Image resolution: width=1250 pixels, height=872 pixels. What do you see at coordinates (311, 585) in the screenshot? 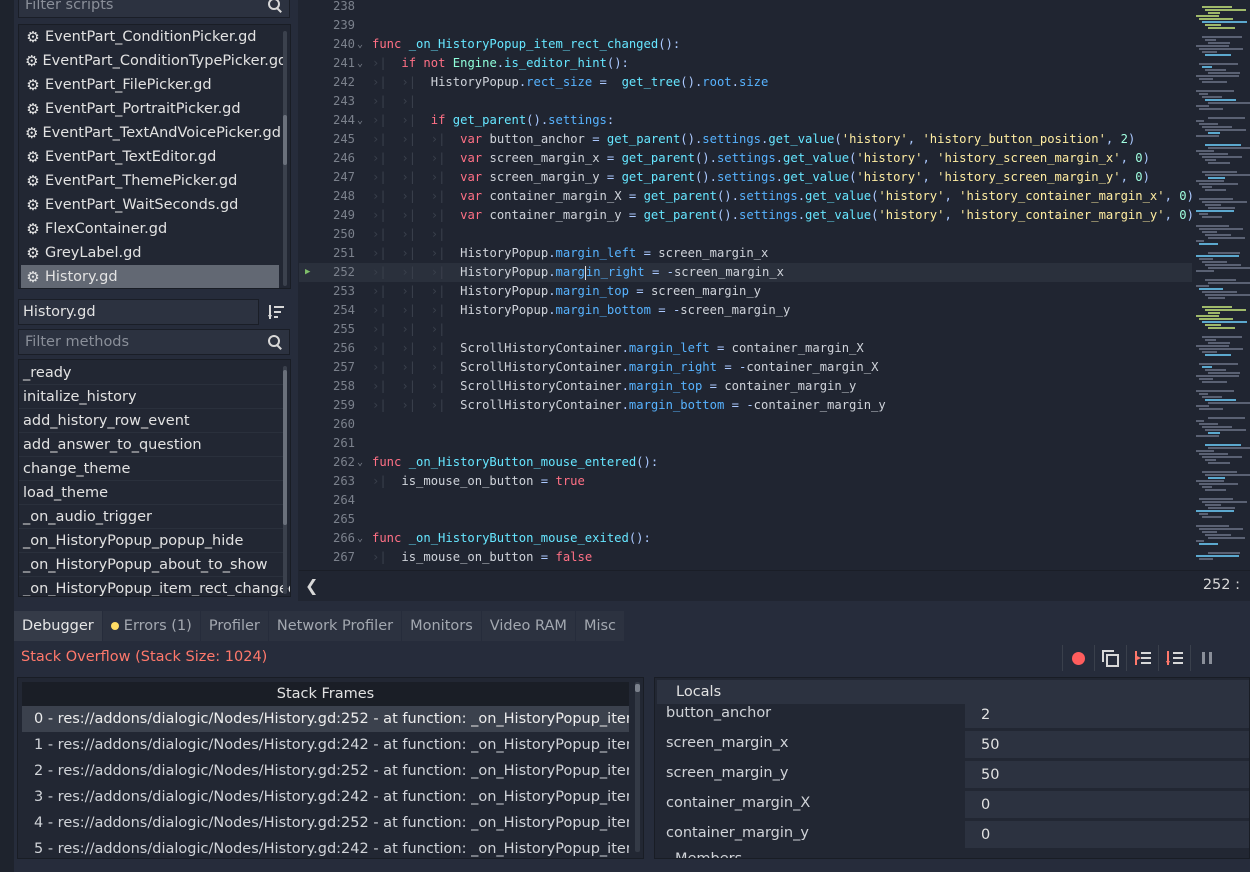
I see `chevron-left-icon: ❮` at bounding box center [311, 585].